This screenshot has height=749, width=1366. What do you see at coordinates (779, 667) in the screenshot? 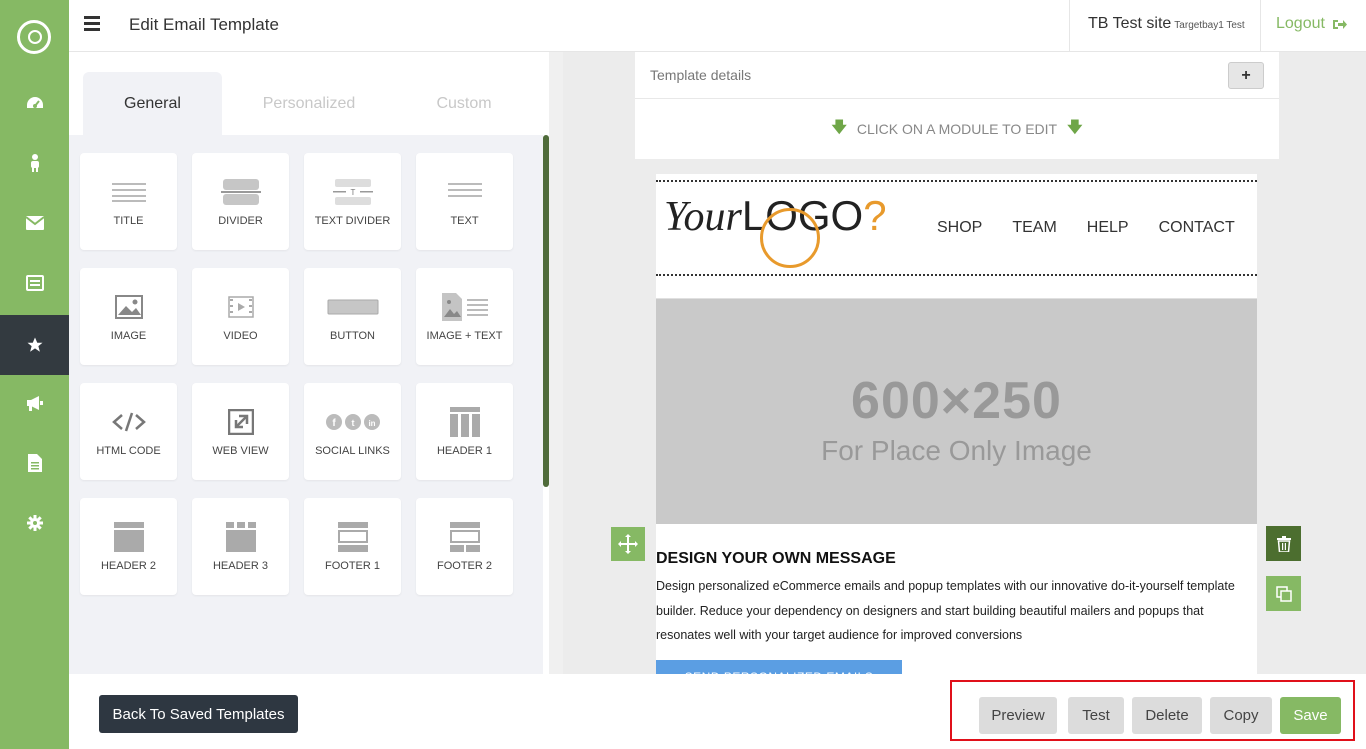
I see `send-emails-button: SEND PERSONALIZED EMAILS` at bounding box center [779, 667].